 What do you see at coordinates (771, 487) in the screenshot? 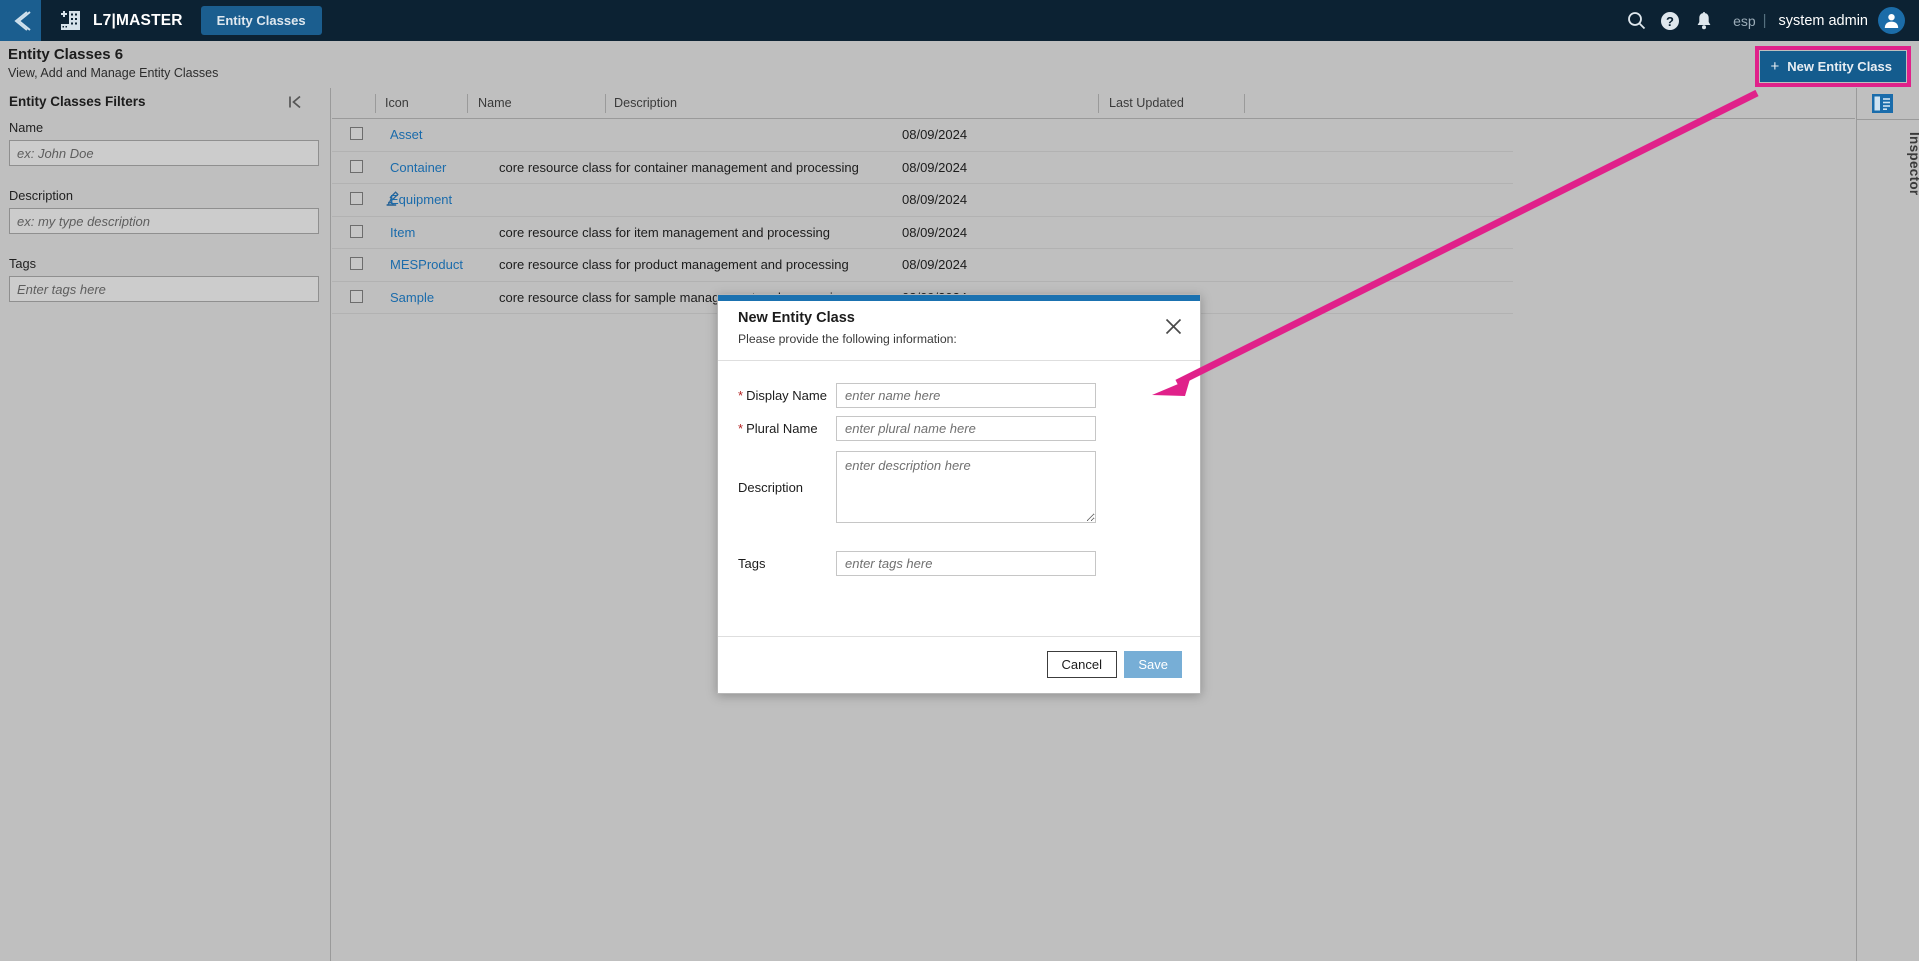
I see `field-label-description: Description` at bounding box center [771, 487].